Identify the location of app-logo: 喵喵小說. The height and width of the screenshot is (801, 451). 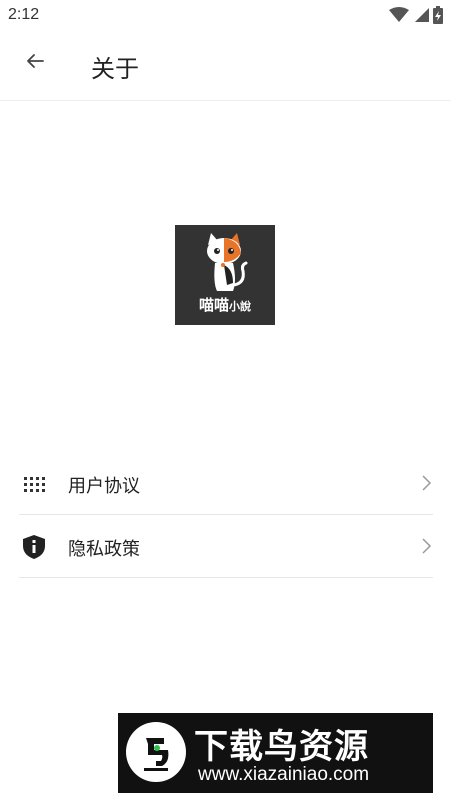
(225, 275).